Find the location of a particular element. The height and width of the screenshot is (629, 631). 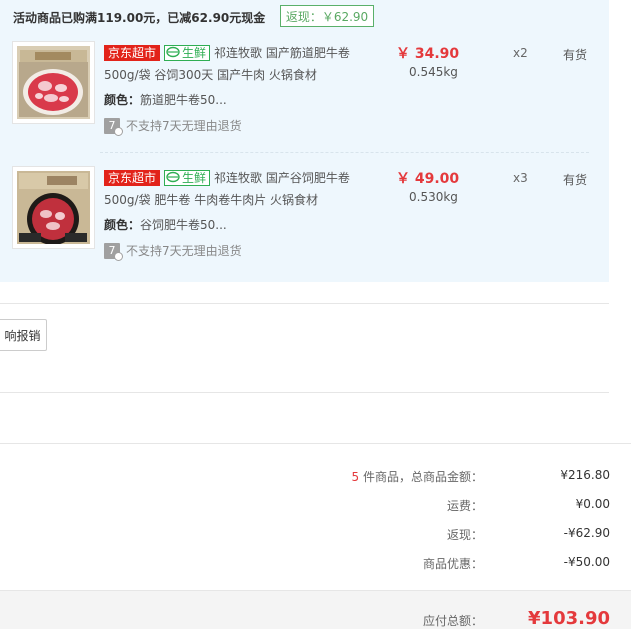

promotion-text: 活动商品已购满119.00元，已减62.90元现金 is located at coordinates (139, 17).